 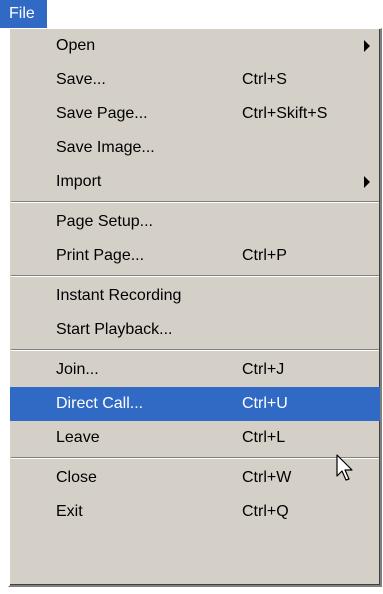 I want to click on menu-item-join: Join... Ctrl+J, so click(x=195, y=370).